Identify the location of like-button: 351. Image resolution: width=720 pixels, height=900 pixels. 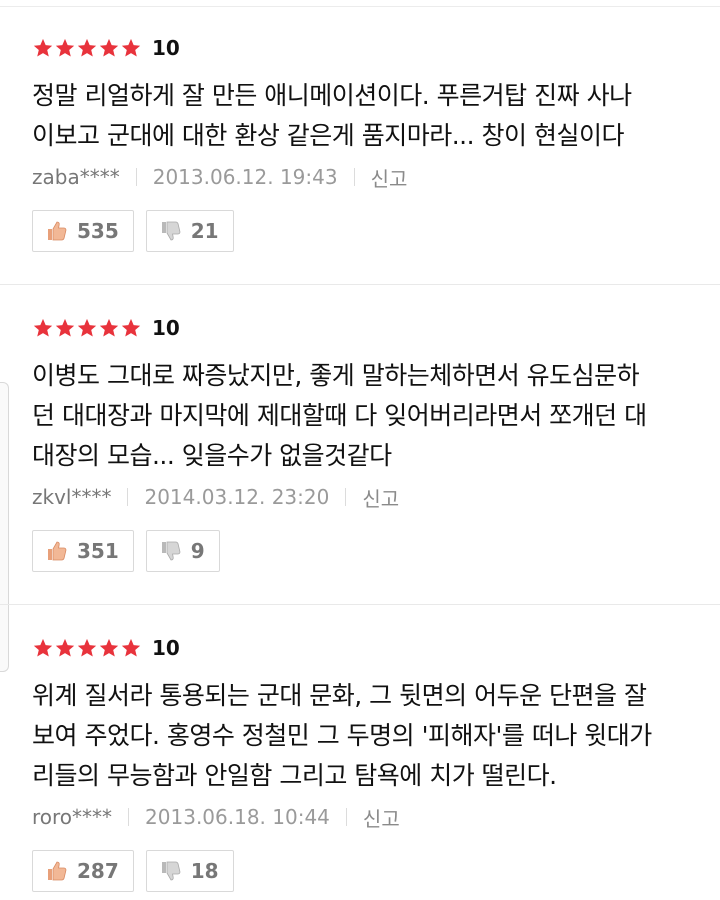
(83, 551).